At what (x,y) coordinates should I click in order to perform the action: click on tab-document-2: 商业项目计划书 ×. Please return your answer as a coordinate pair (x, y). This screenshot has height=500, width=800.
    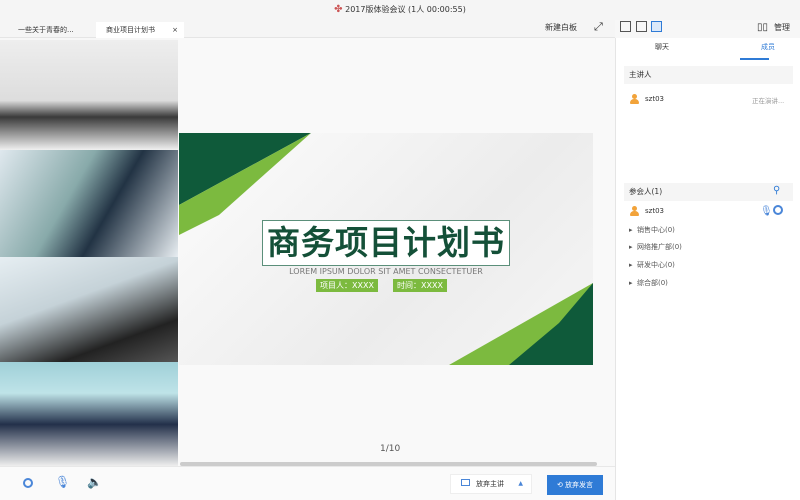
    Looking at the image, I should click on (140, 30).